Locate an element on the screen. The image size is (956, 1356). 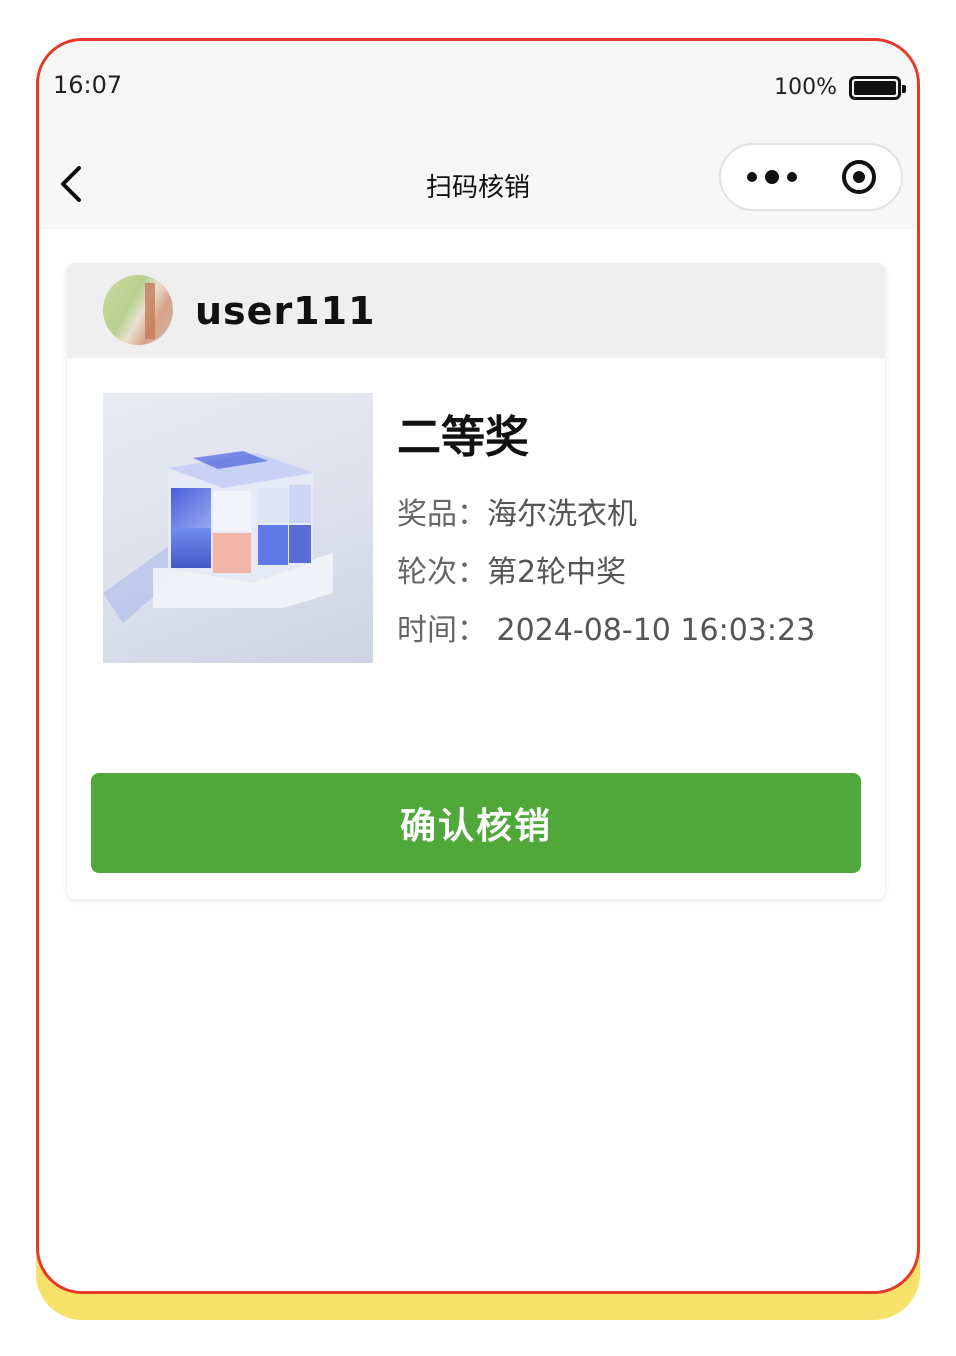
prize-value: 海尔洗衣机 is located at coordinates (562, 514).